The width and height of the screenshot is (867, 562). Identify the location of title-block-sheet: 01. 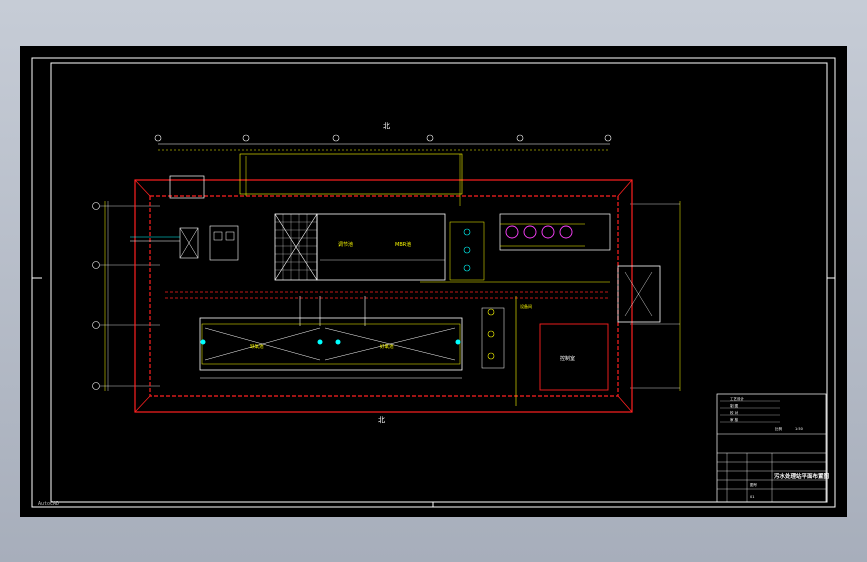
(752, 497).